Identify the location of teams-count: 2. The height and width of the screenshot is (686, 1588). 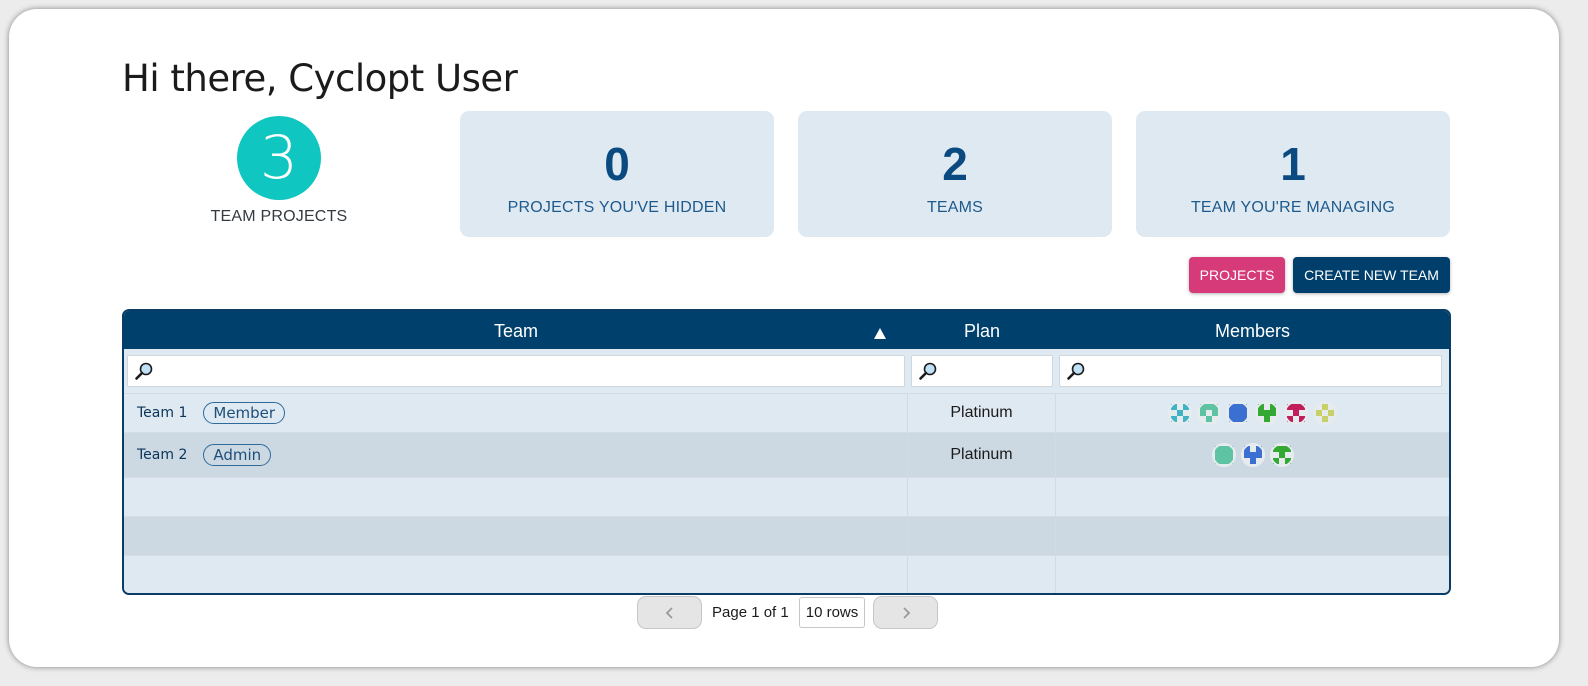
(955, 164).